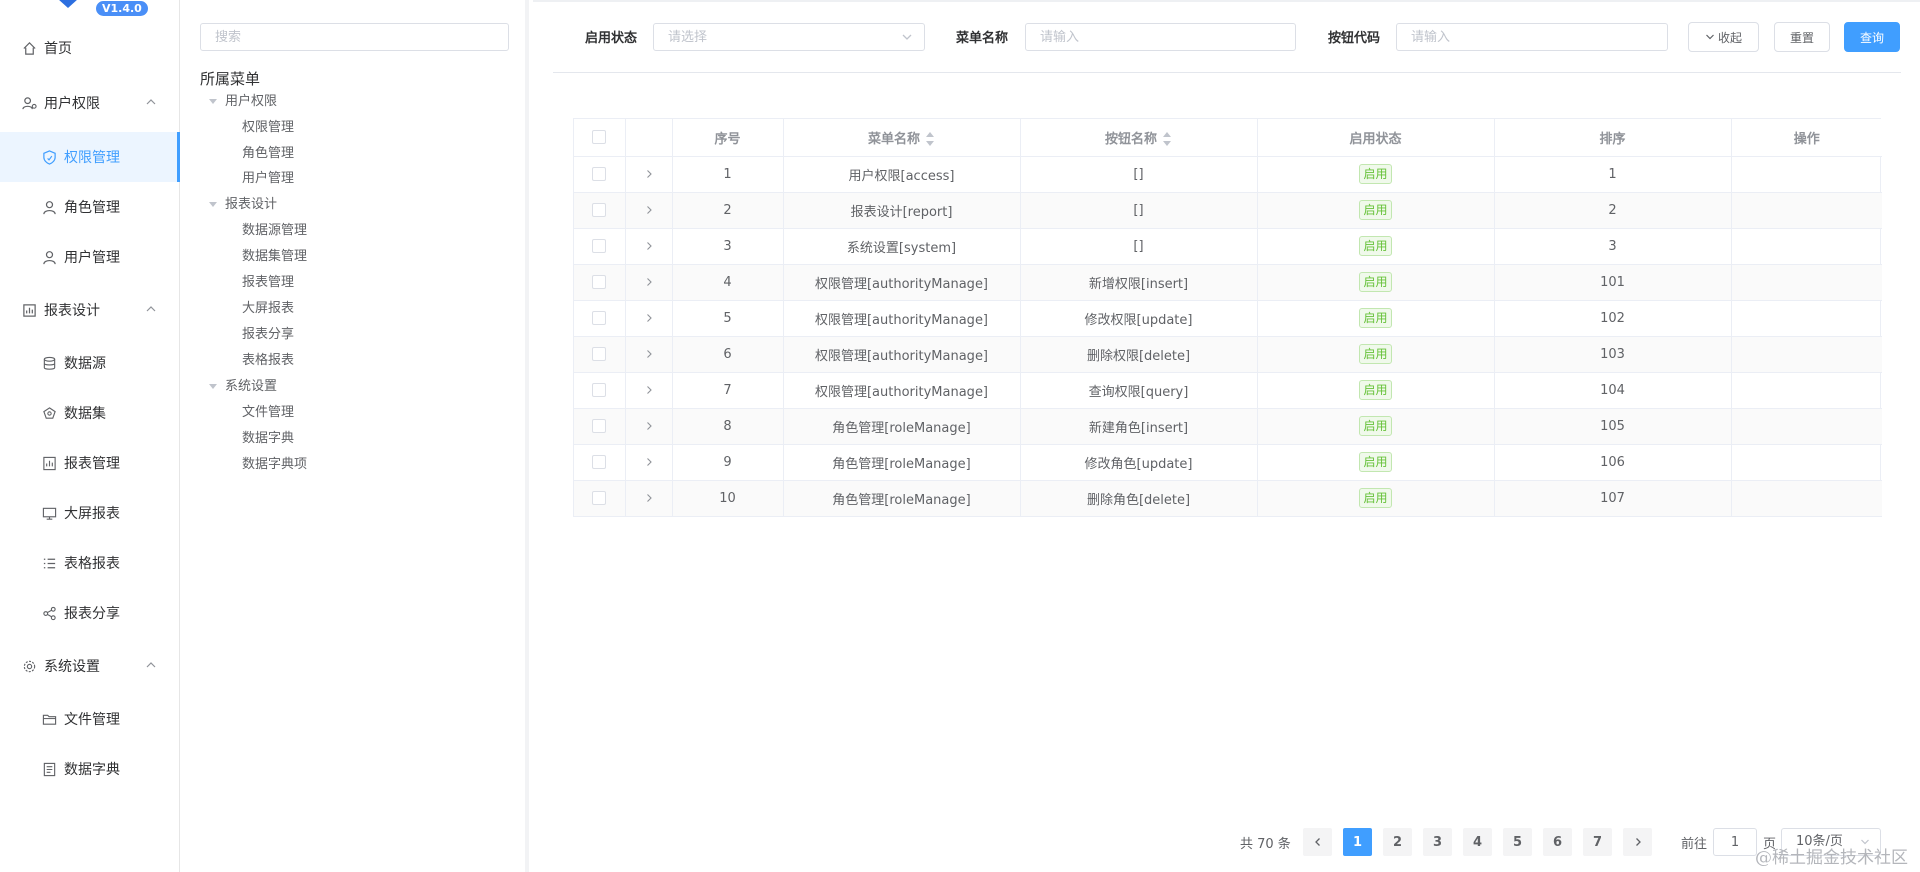 The width and height of the screenshot is (1920, 872). Describe the element at coordinates (268, 413) in the screenshot. I see `tree-leaf: 文件管理` at that location.